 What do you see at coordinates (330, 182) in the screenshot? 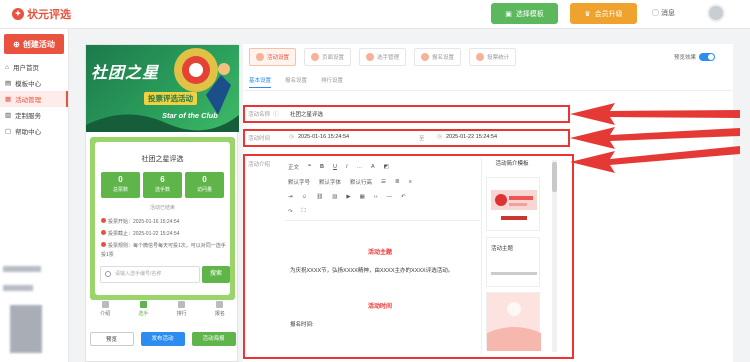
I see `font-family-select: 默认字体` at bounding box center [330, 182].